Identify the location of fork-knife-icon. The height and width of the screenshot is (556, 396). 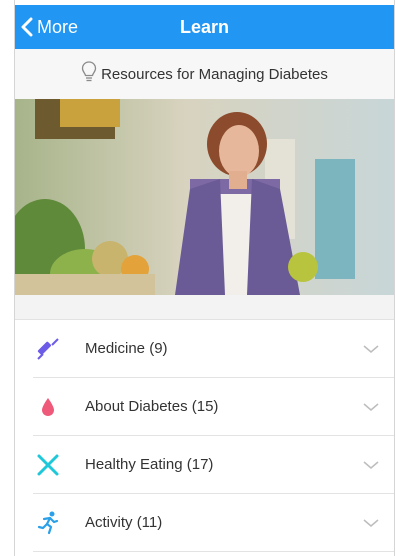
(48, 465).